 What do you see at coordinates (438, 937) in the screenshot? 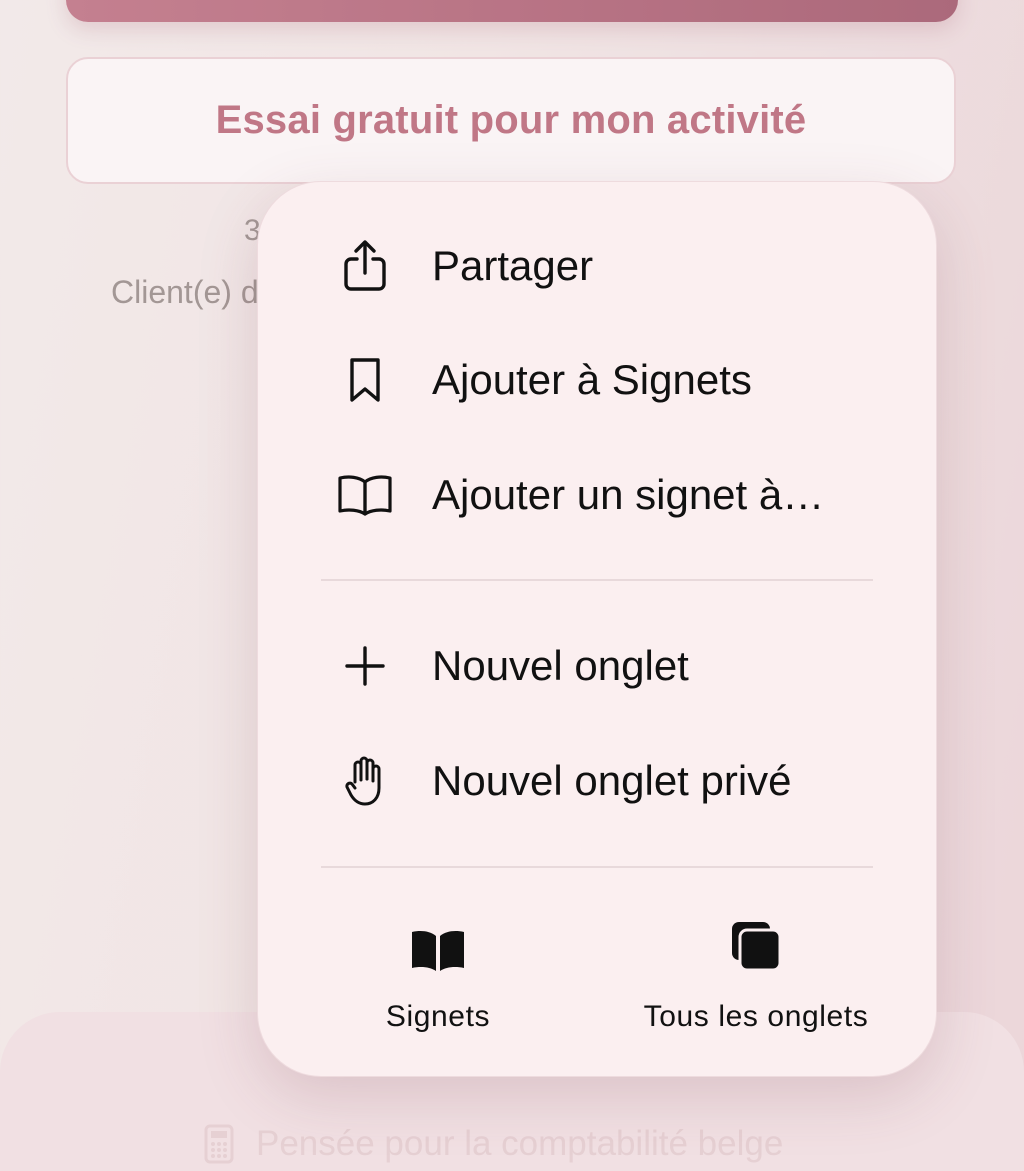
I see `book-filled-icon` at bounding box center [438, 937].